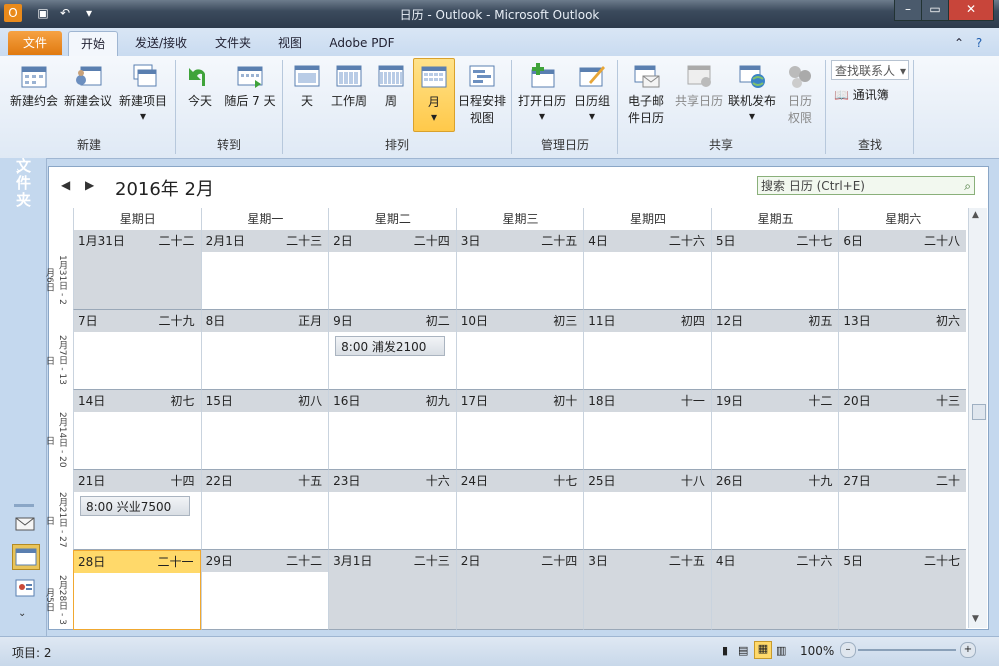  I want to click on share-calendar-button: 共享日历, so click(699, 94).